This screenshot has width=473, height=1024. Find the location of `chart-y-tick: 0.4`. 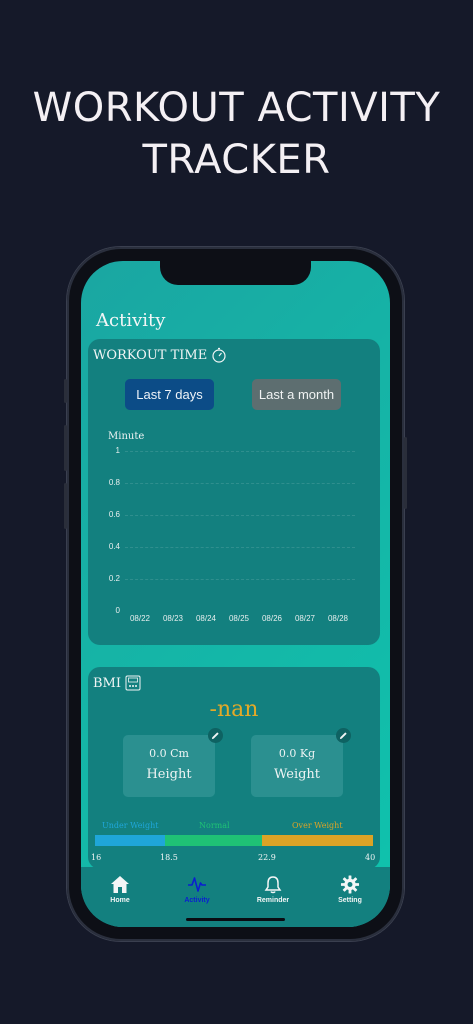

chart-y-tick: 0.4 is located at coordinates (114, 546).